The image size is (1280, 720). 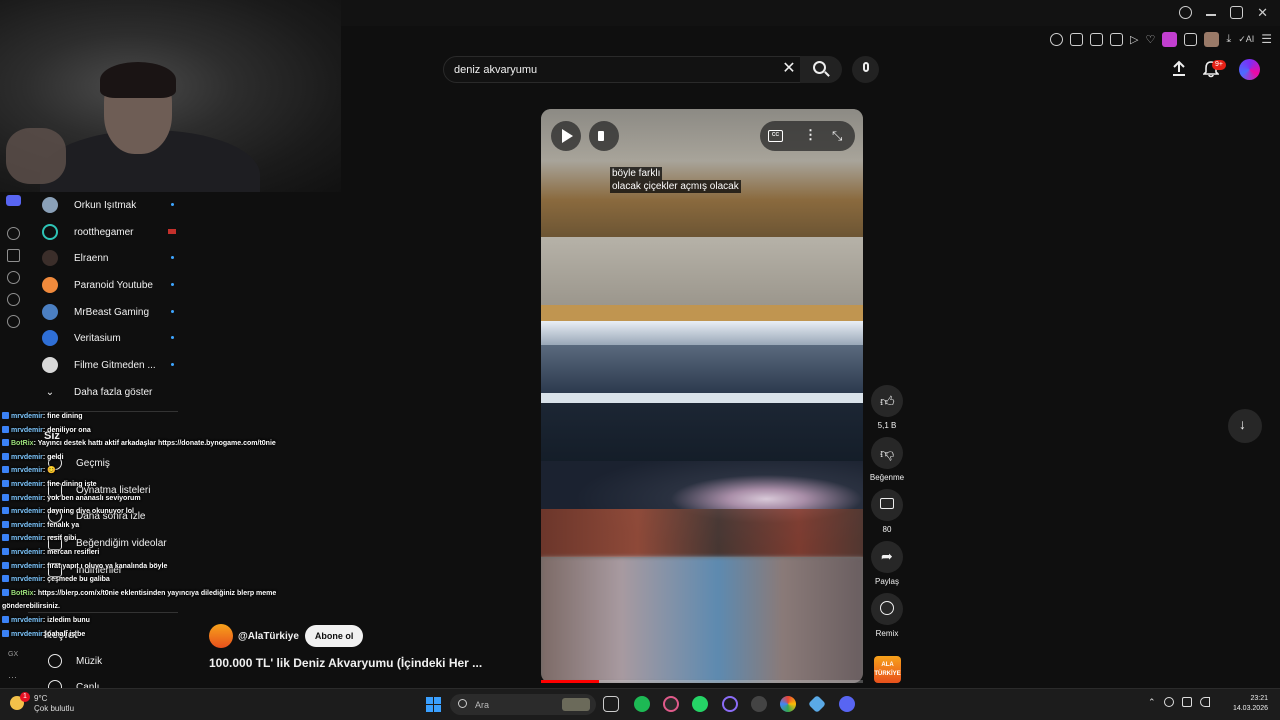 What do you see at coordinates (13, 321) in the screenshot?
I see `rail-settings-icon` at bounding box center [13, 321].